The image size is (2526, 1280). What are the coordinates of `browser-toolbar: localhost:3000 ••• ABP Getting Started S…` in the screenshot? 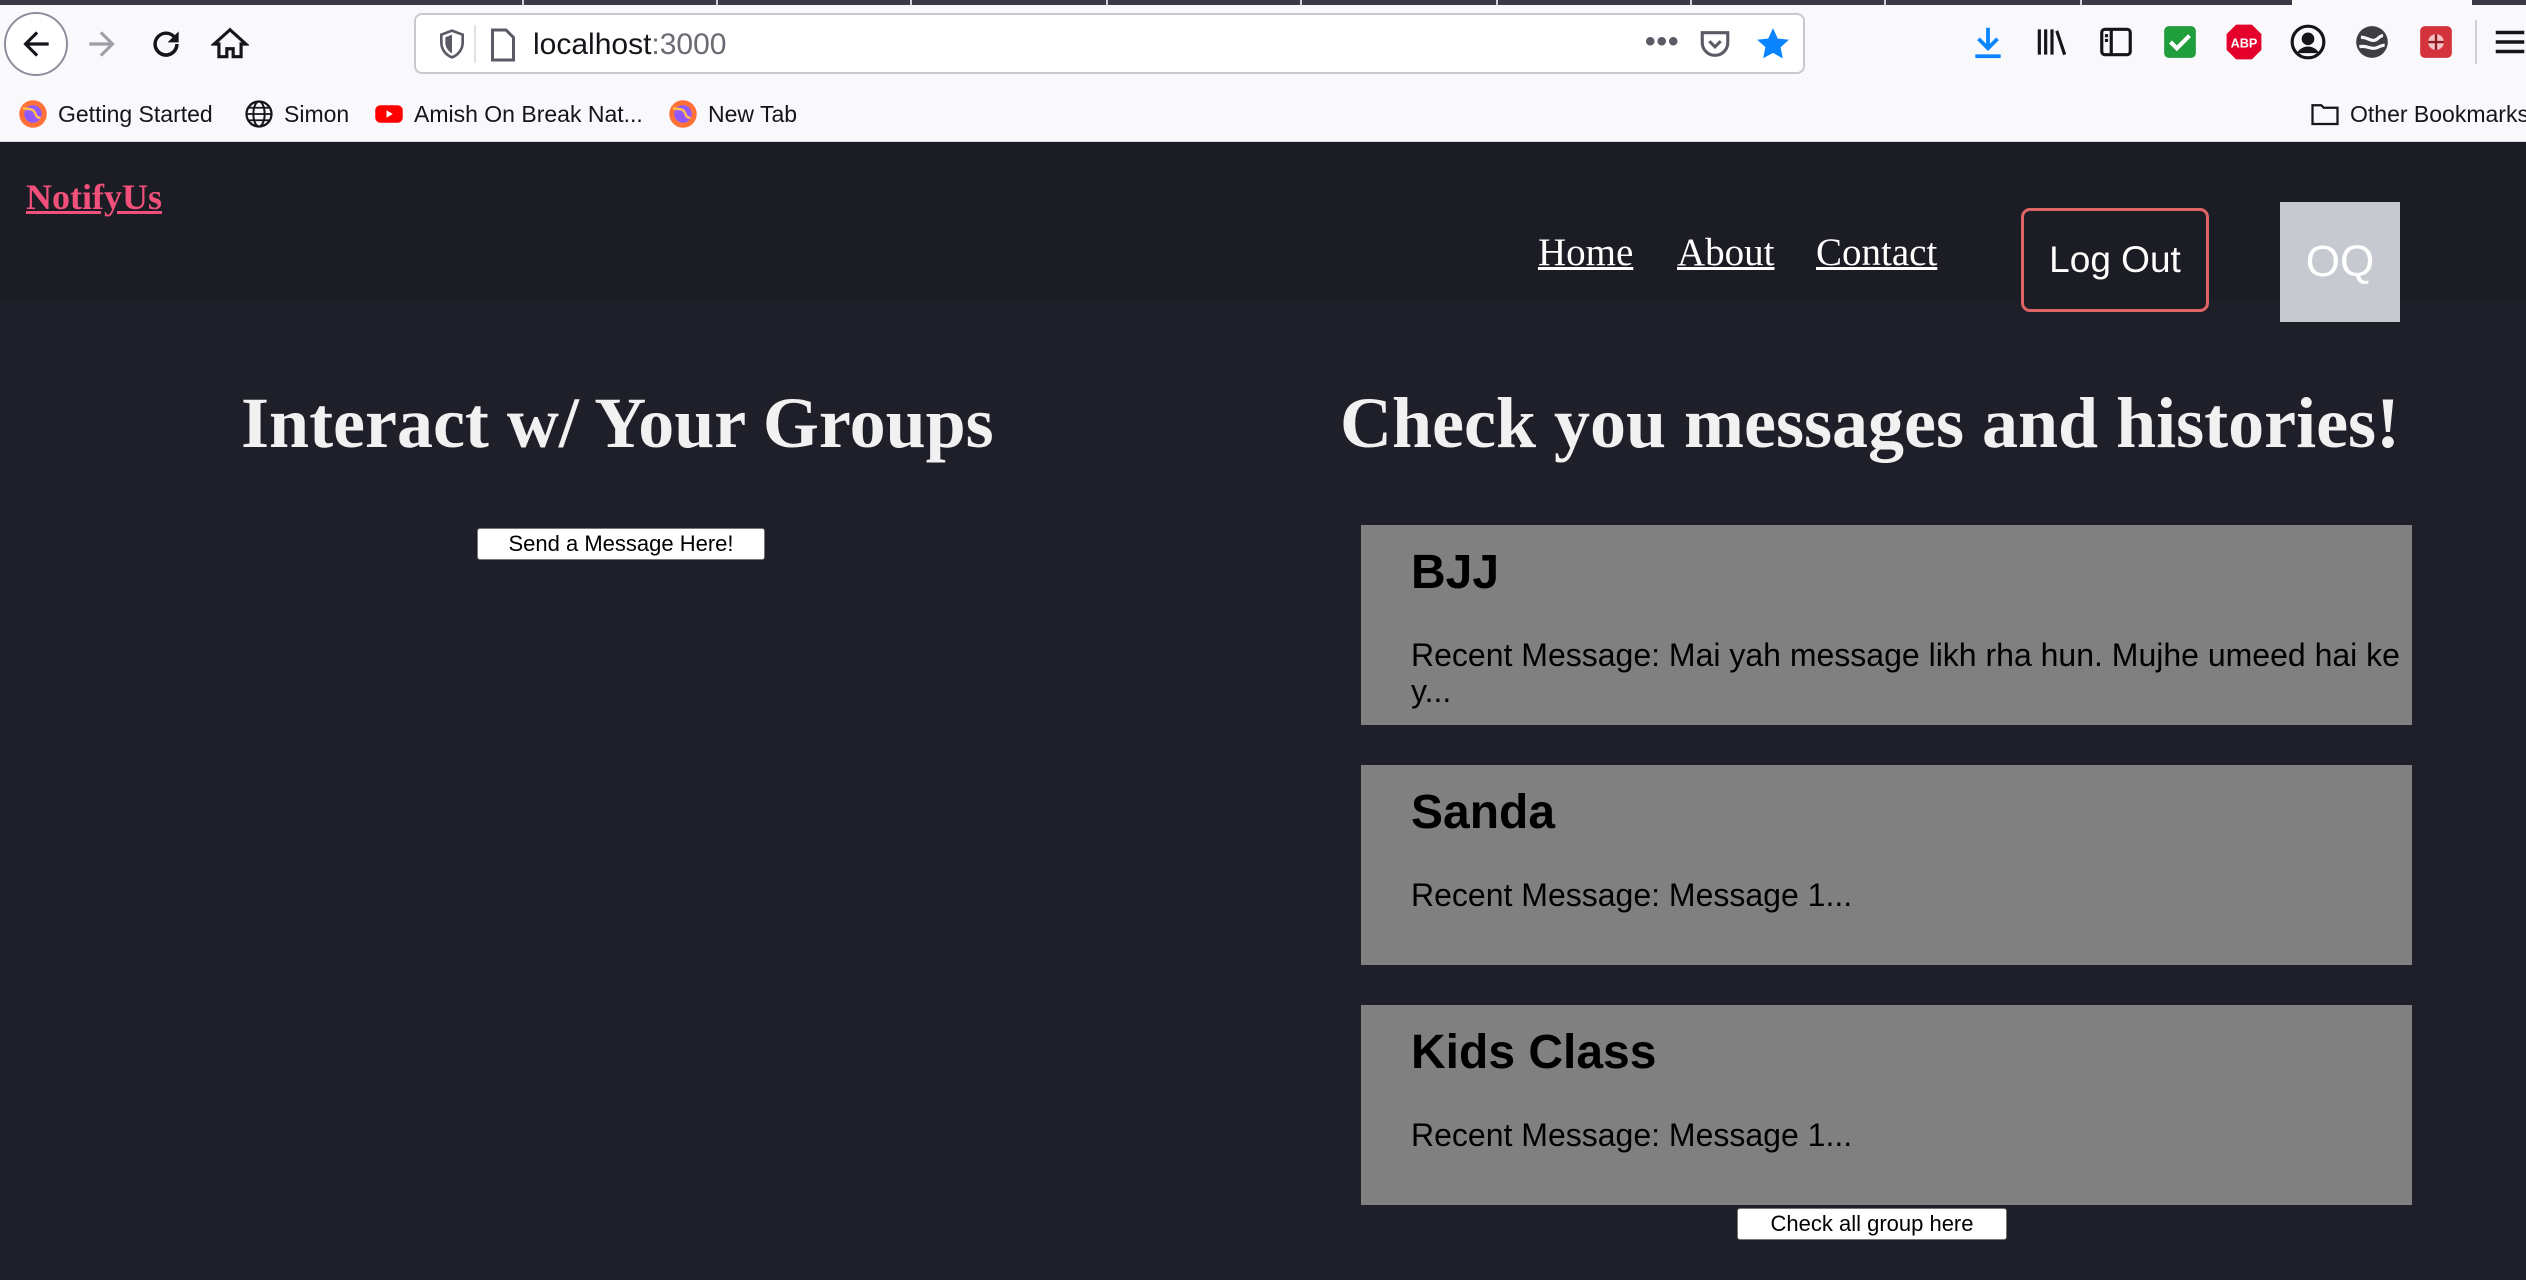 It's located at (1263, 71).